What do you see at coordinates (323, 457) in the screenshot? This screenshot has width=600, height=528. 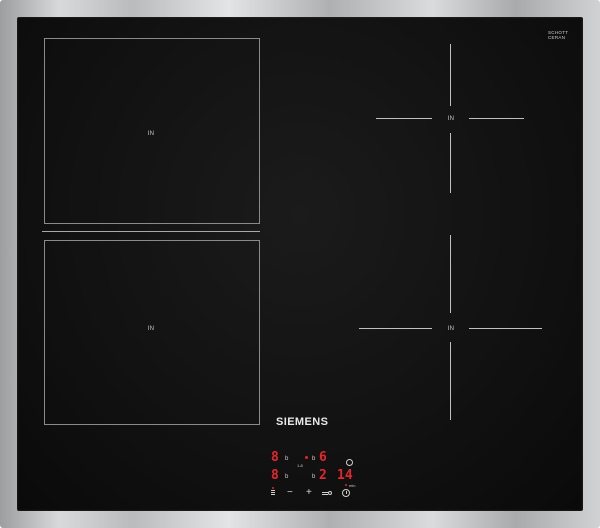 I see `rear-right-power-display: 6` at bounding box center [323, 457].